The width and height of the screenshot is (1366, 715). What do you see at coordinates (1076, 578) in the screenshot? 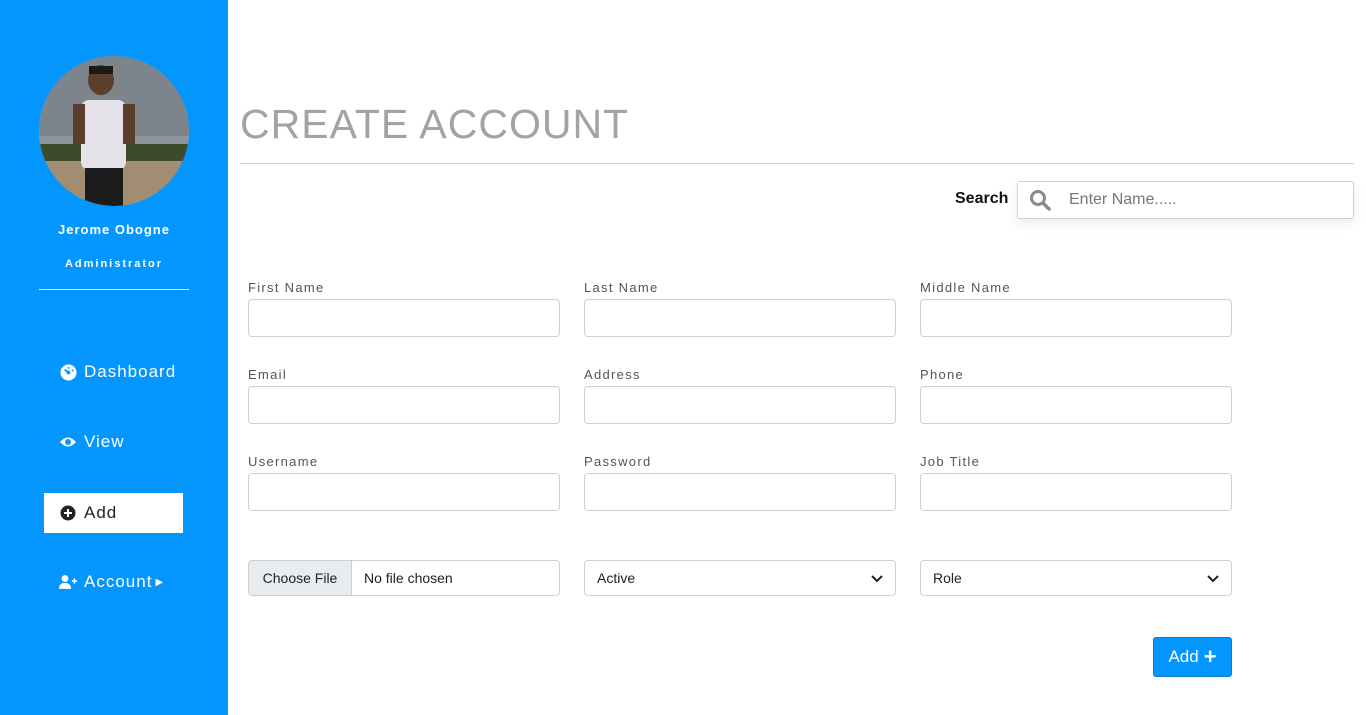
I see `role-select: Role` at bounding box center [1076, 578].